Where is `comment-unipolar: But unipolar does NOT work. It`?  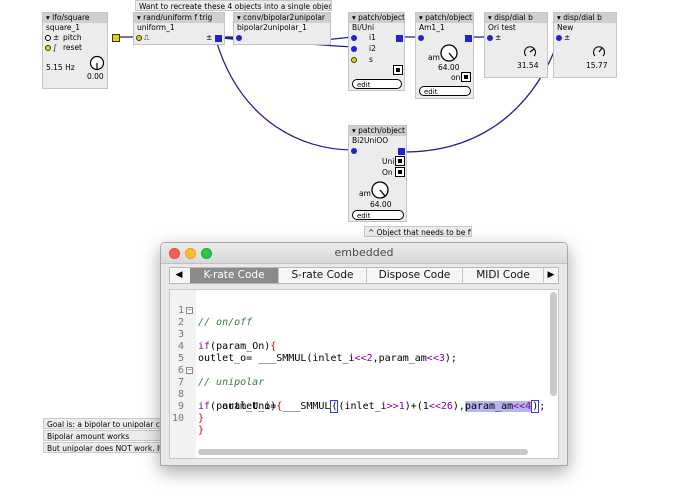
comment-unipolar: But unipolar does NOT work. It is located at coordinates (108, 447).